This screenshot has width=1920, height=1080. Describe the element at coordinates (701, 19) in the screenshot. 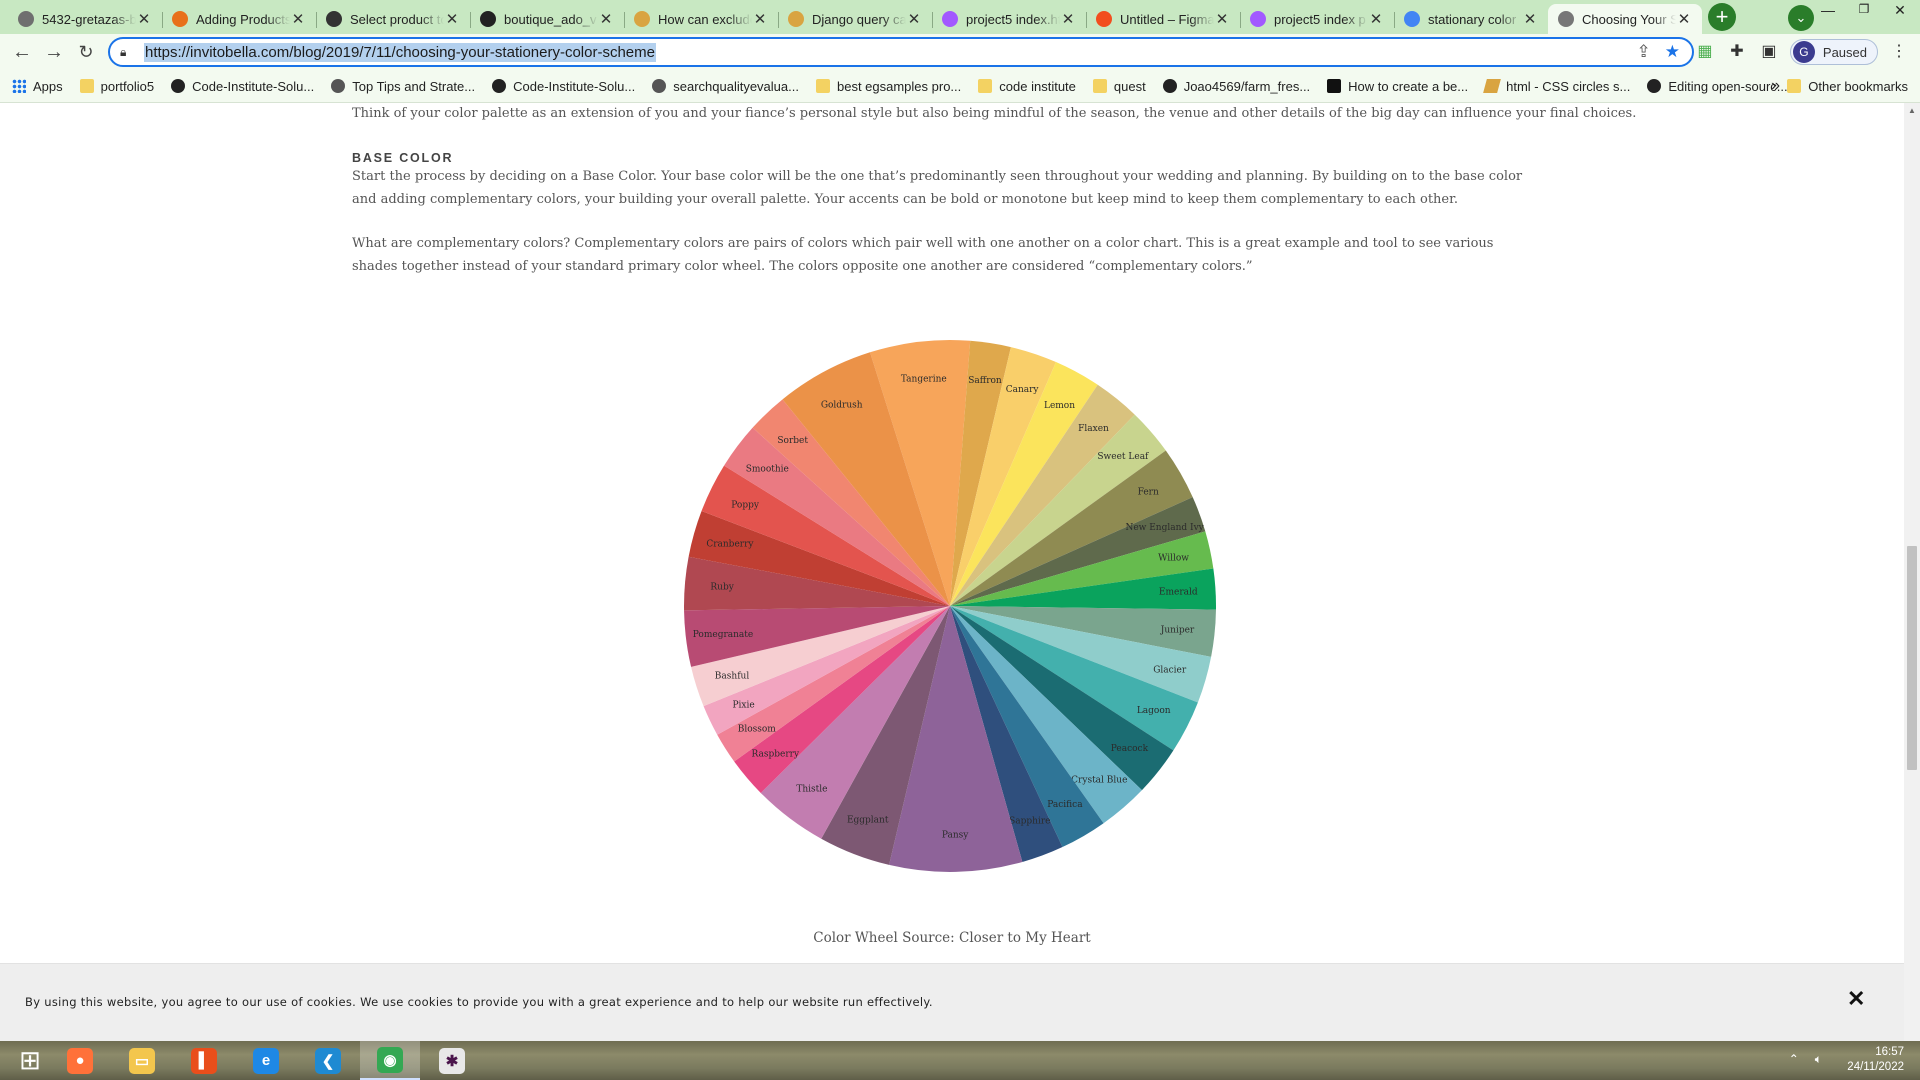

I see `browser-tab: How can exclude ✕` at that location.